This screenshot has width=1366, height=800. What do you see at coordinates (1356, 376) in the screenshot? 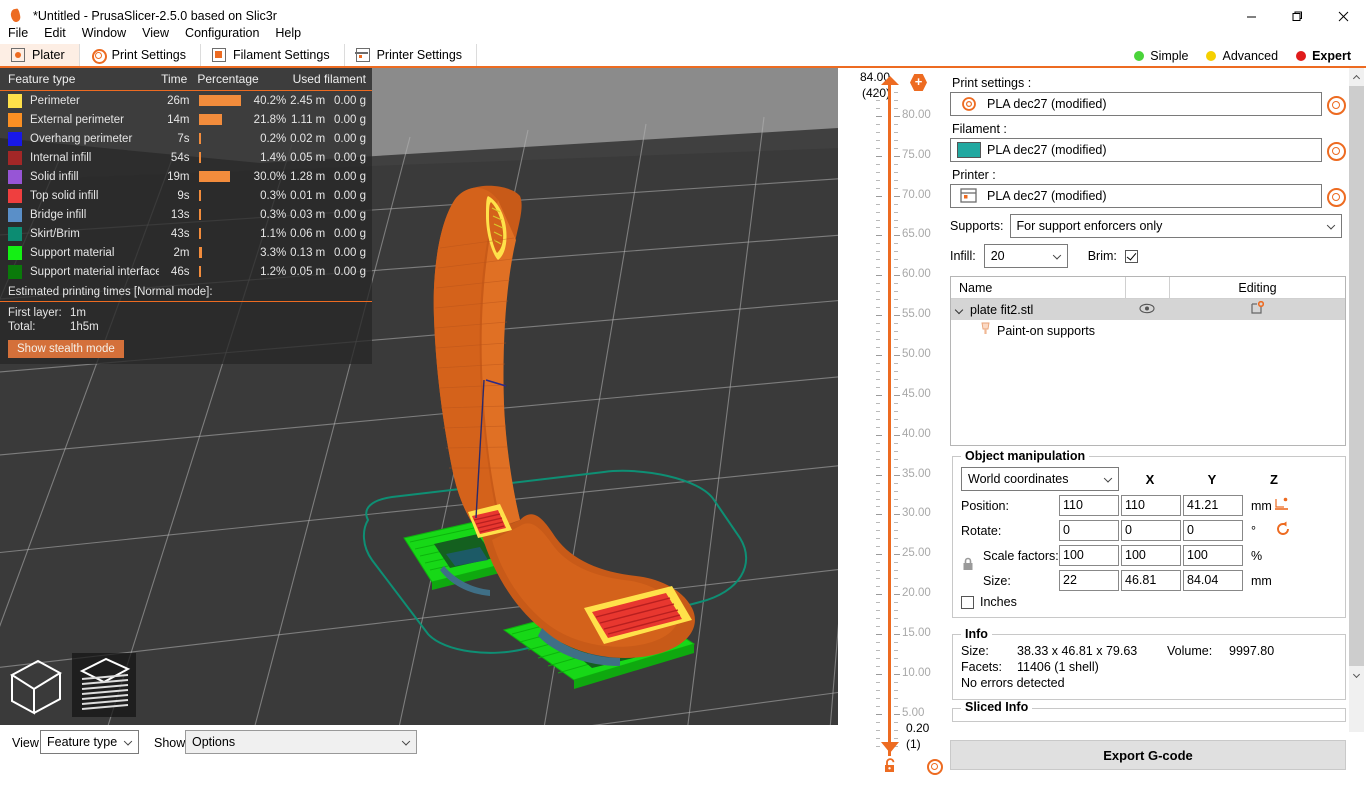
I see `scrollbar-thumb` at bounding box center [1356, 376].